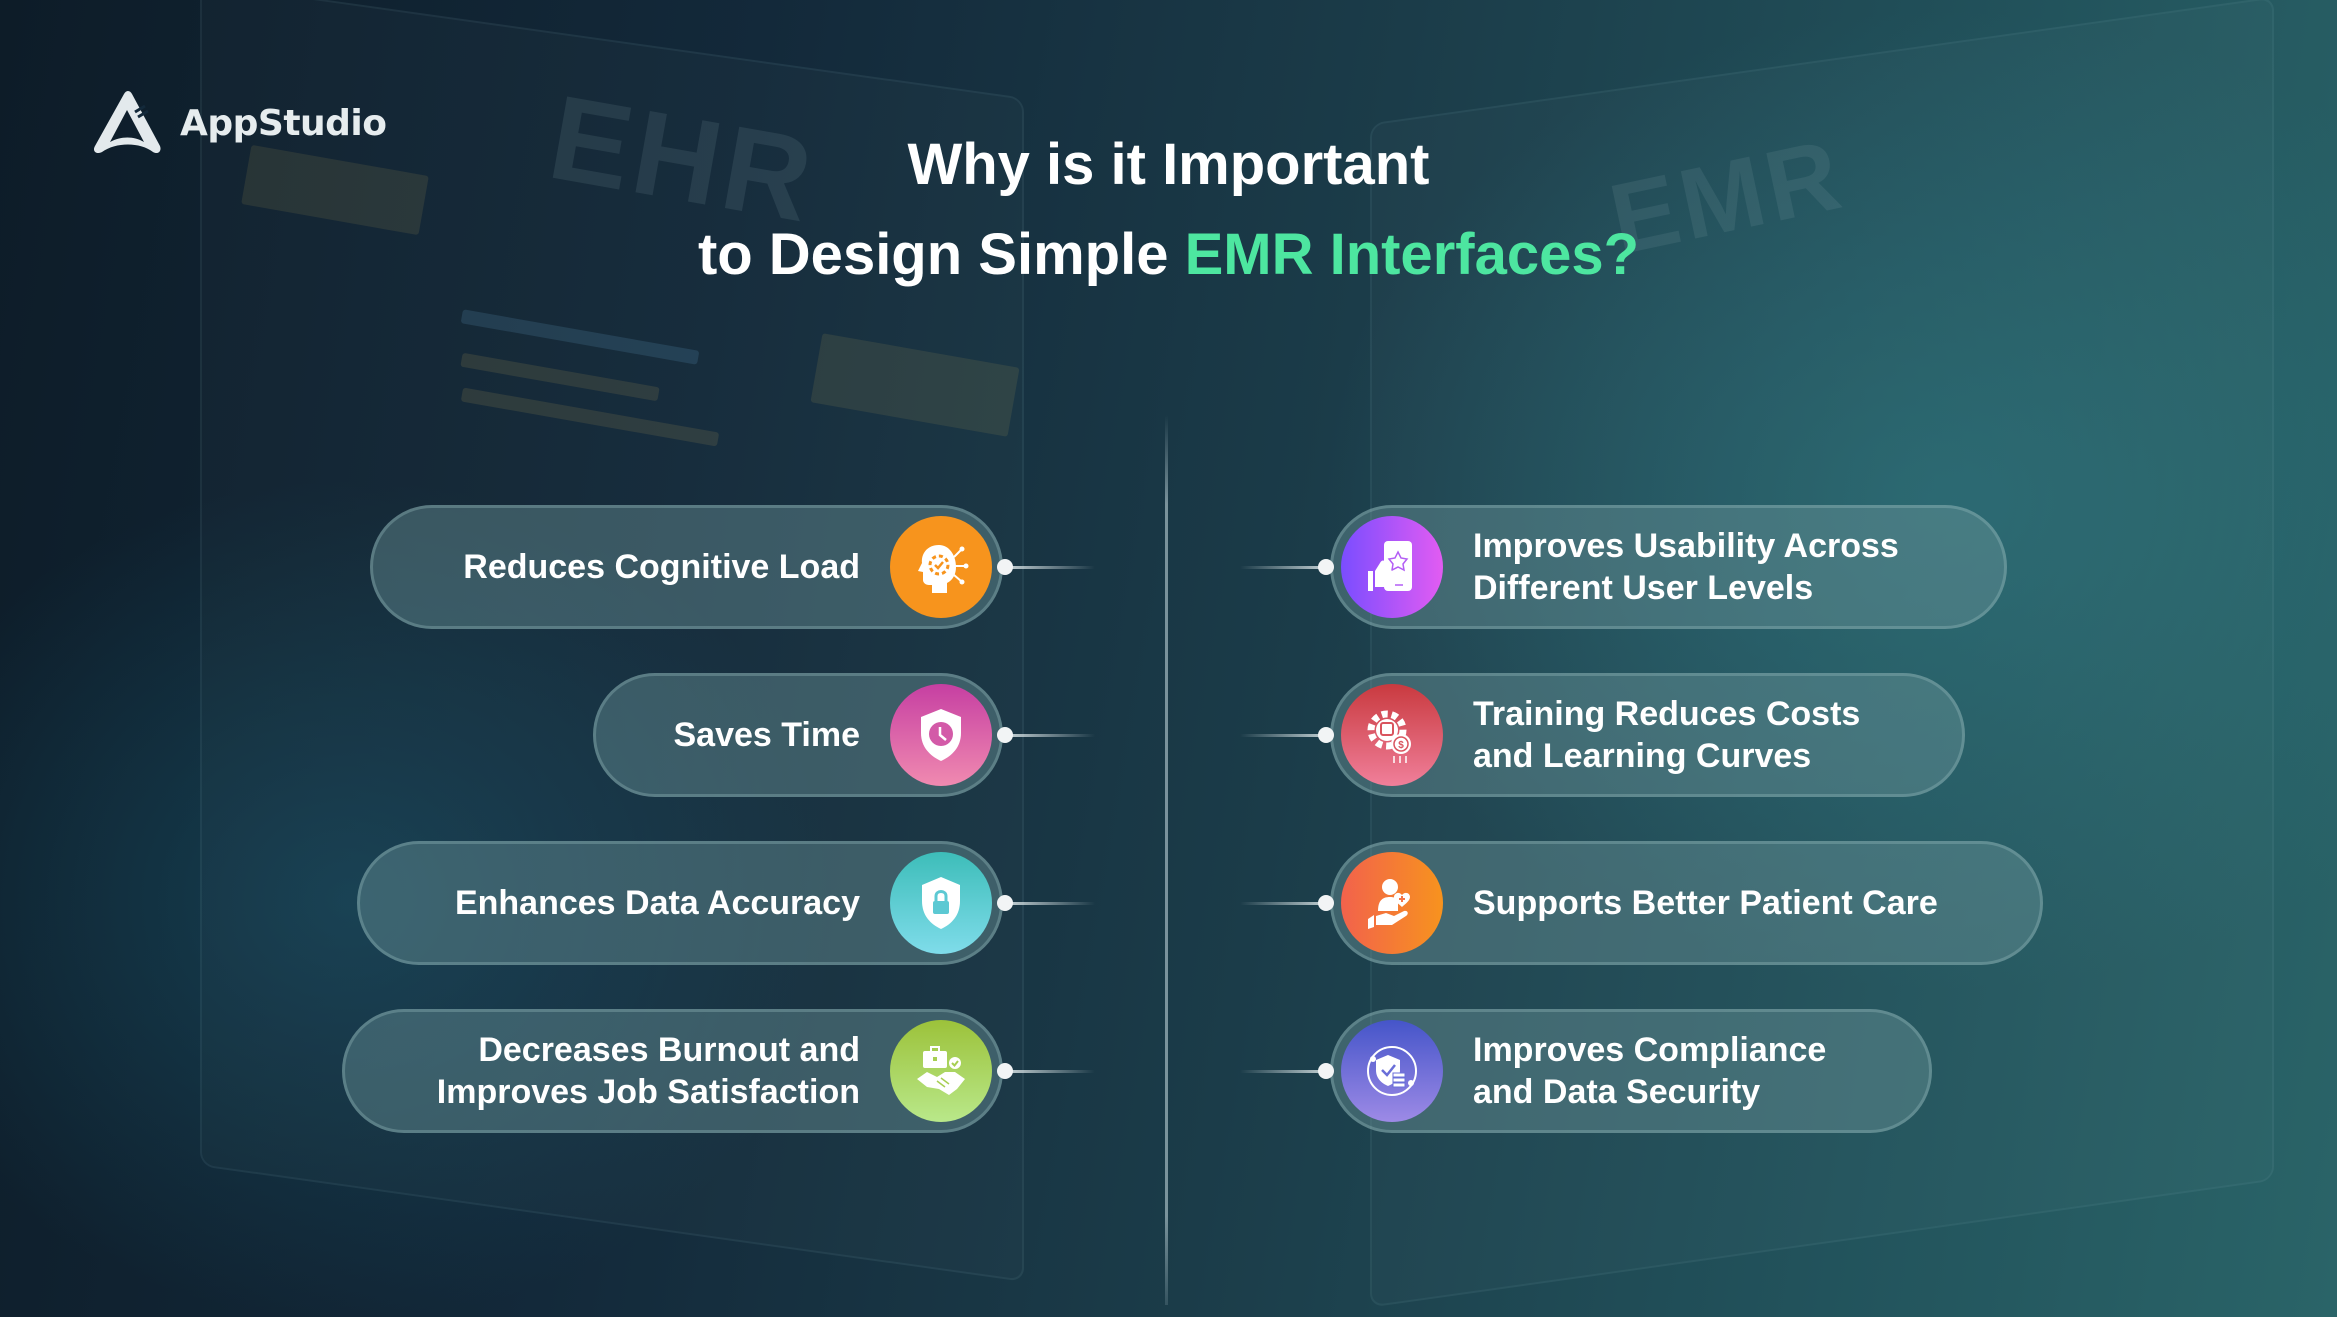 Image resolution: width=2337 pixels, height=1317 pixels. Describe the element at coordinates (1392, 1071) in the screenshot. I see `shield-check-server-icon` at that location.